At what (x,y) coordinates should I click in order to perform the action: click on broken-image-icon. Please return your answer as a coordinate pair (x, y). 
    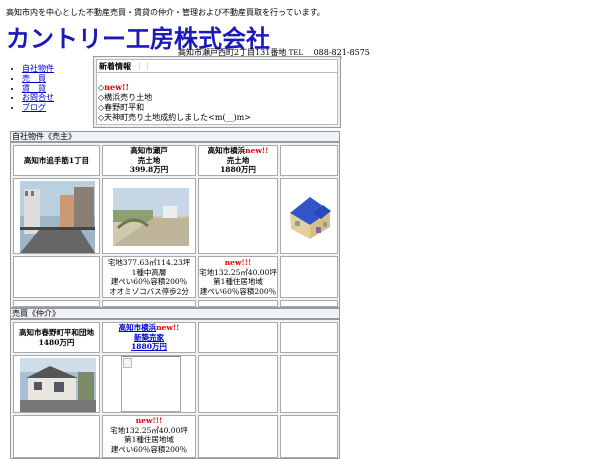
    Looking at the image, I should click on (151, 384).